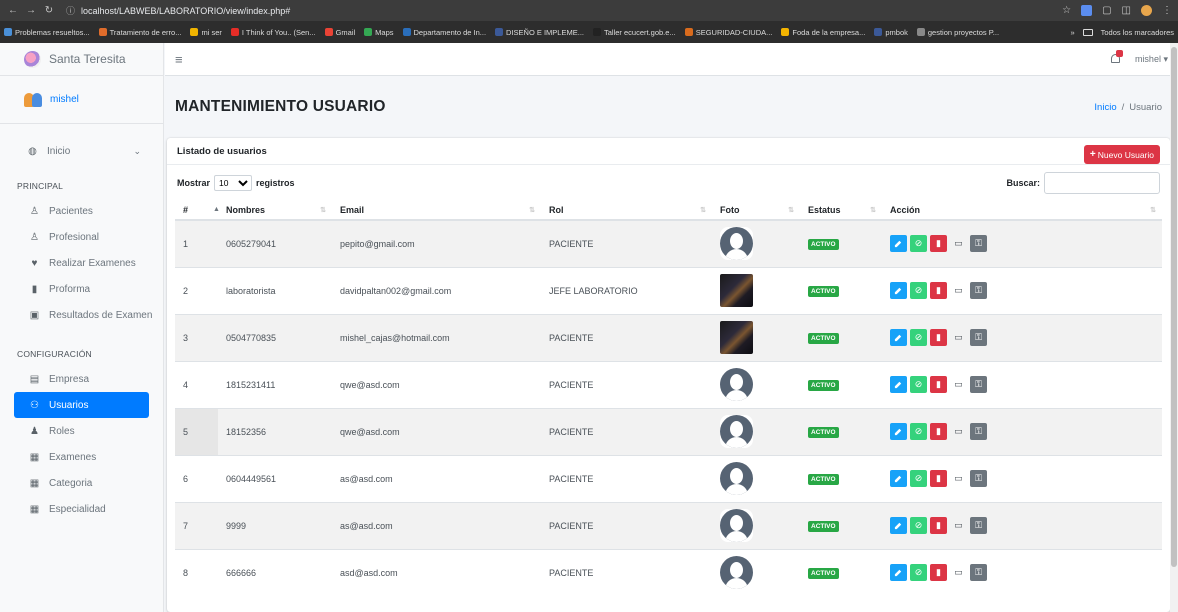  What do you see at coordinates (1151, 59) in the screenshot?
I see `user-menu: mishel ▾` at bounding box center [1151, 59].